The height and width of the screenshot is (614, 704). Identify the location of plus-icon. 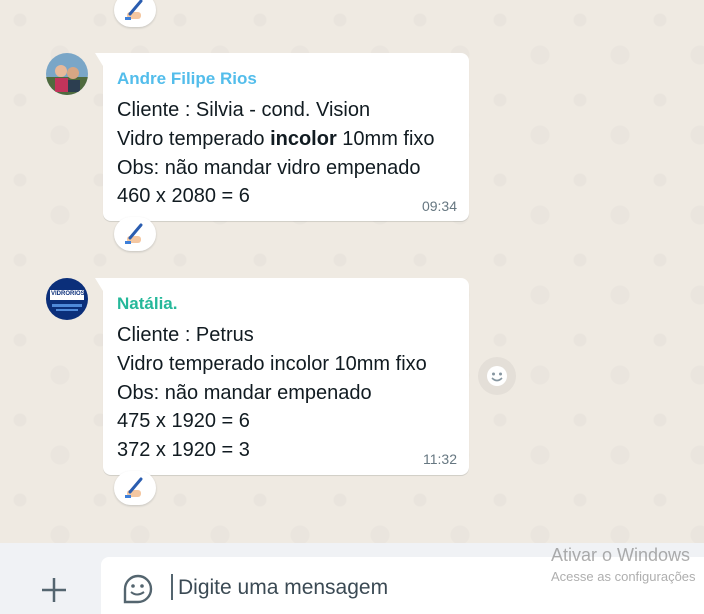
(54, 590).